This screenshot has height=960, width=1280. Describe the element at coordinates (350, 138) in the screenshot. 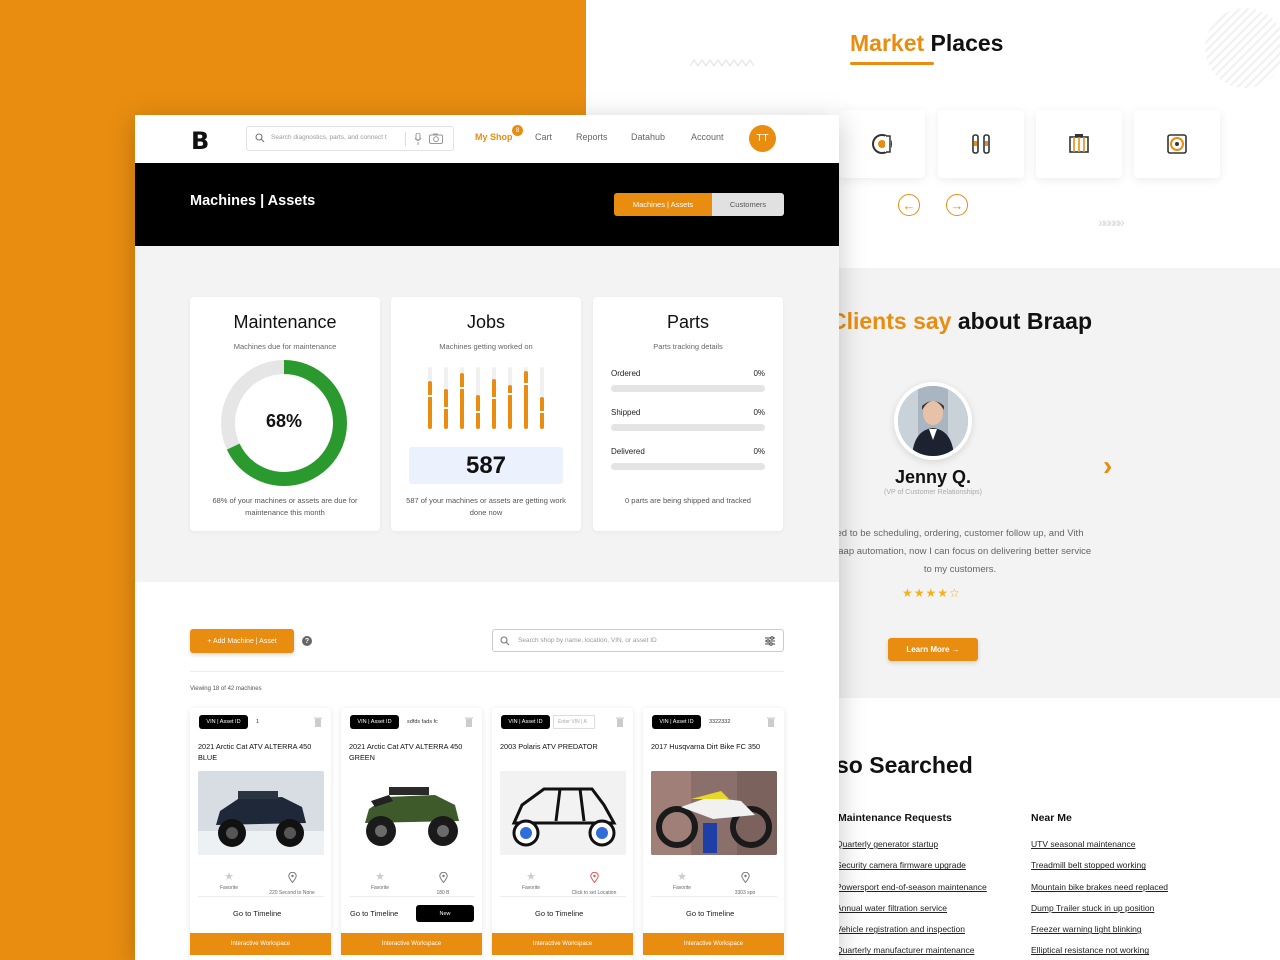

I see `diagnostics-search-input: Search diagnostics, parts, and connect t` at that location.